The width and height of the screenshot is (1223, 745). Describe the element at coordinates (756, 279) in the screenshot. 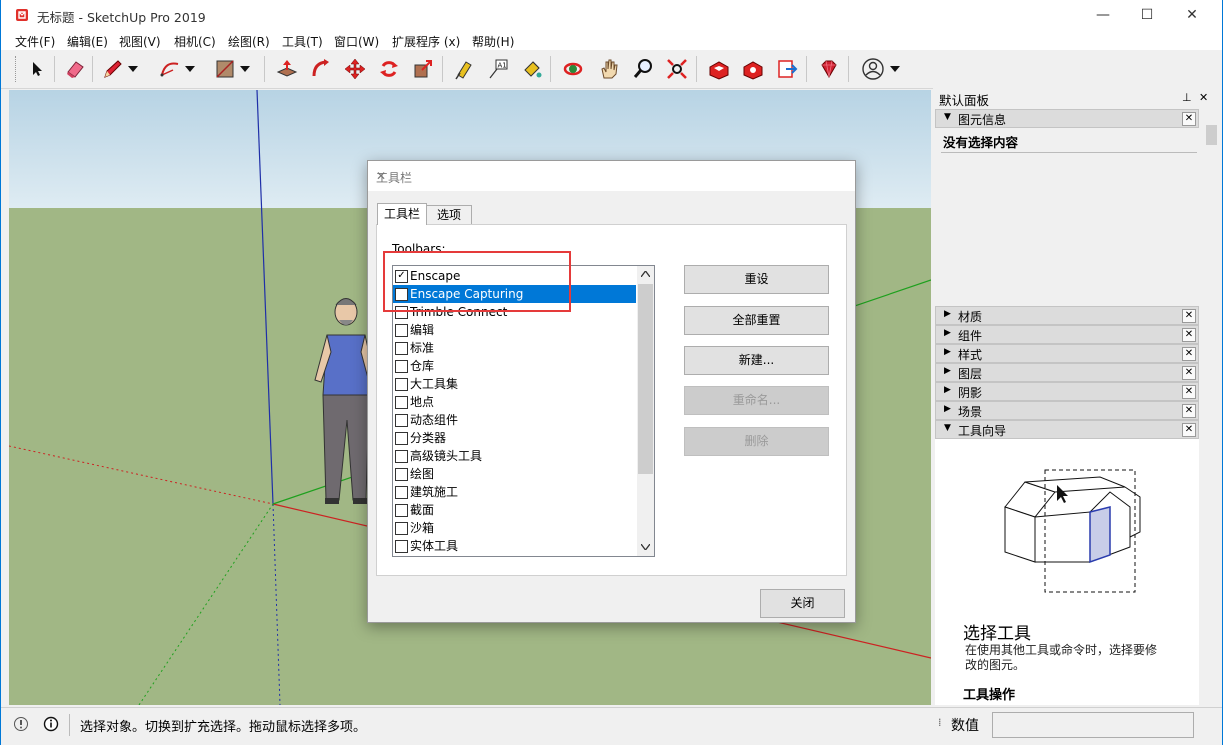

I see `reset-button: 重设` at that location.